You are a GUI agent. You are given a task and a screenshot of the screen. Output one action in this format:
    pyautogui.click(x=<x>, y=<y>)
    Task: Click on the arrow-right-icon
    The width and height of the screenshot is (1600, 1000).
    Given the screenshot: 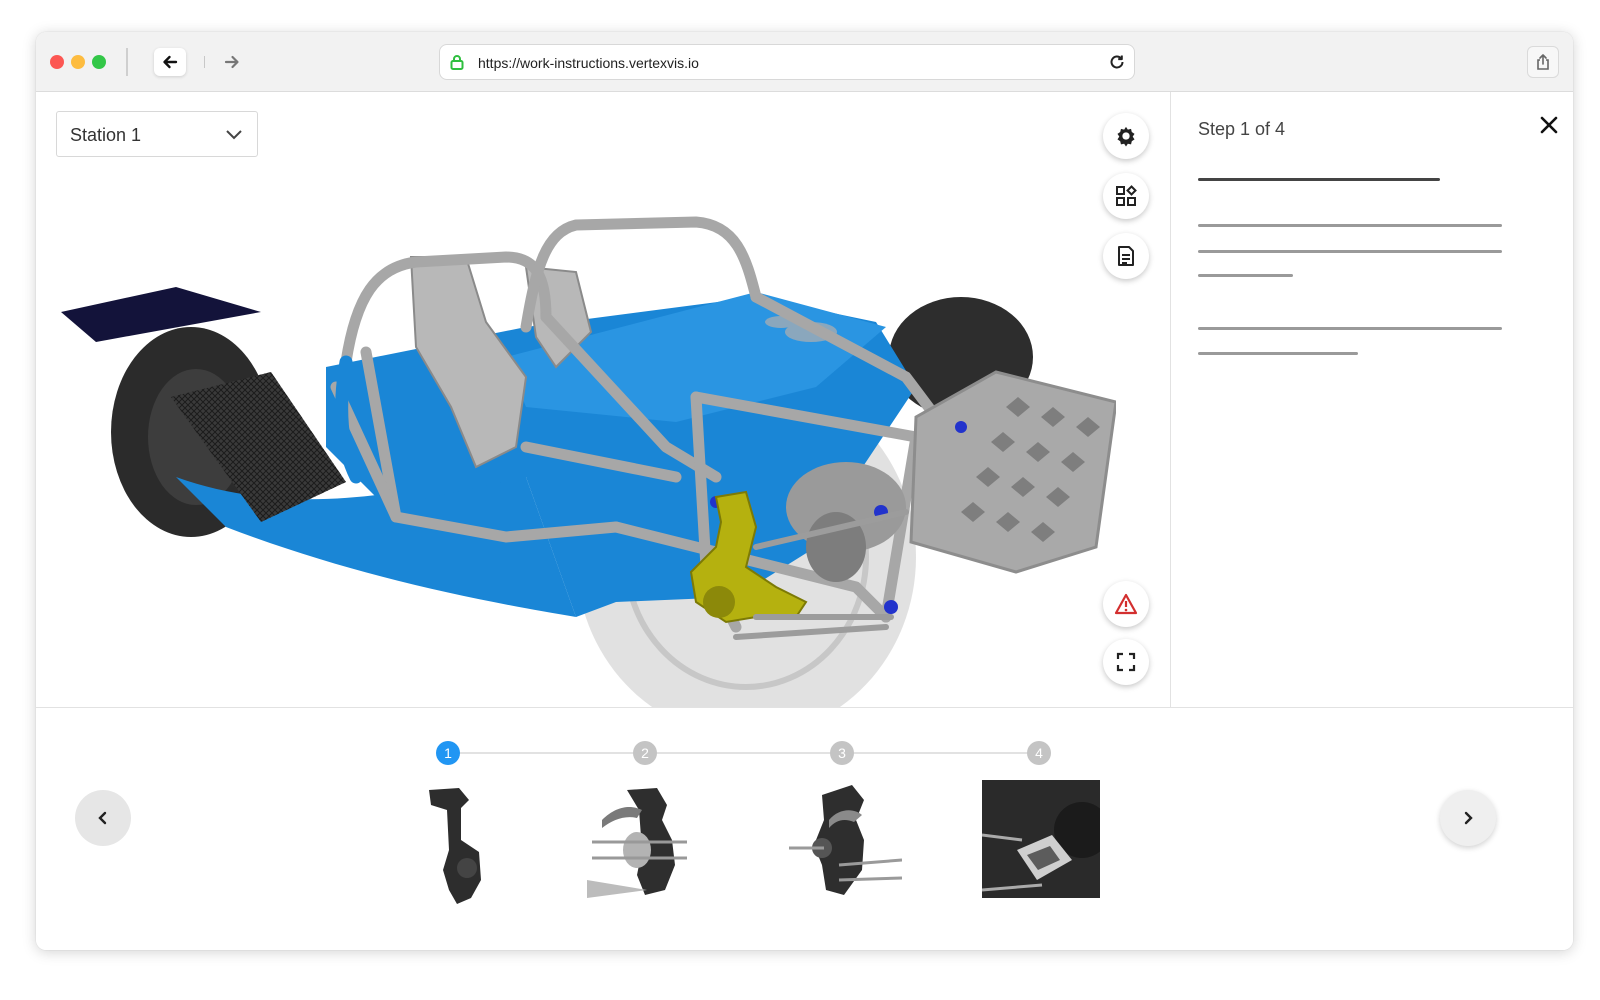 What is the action you would take?
    pyautogui.click(x=231, y=62)
    